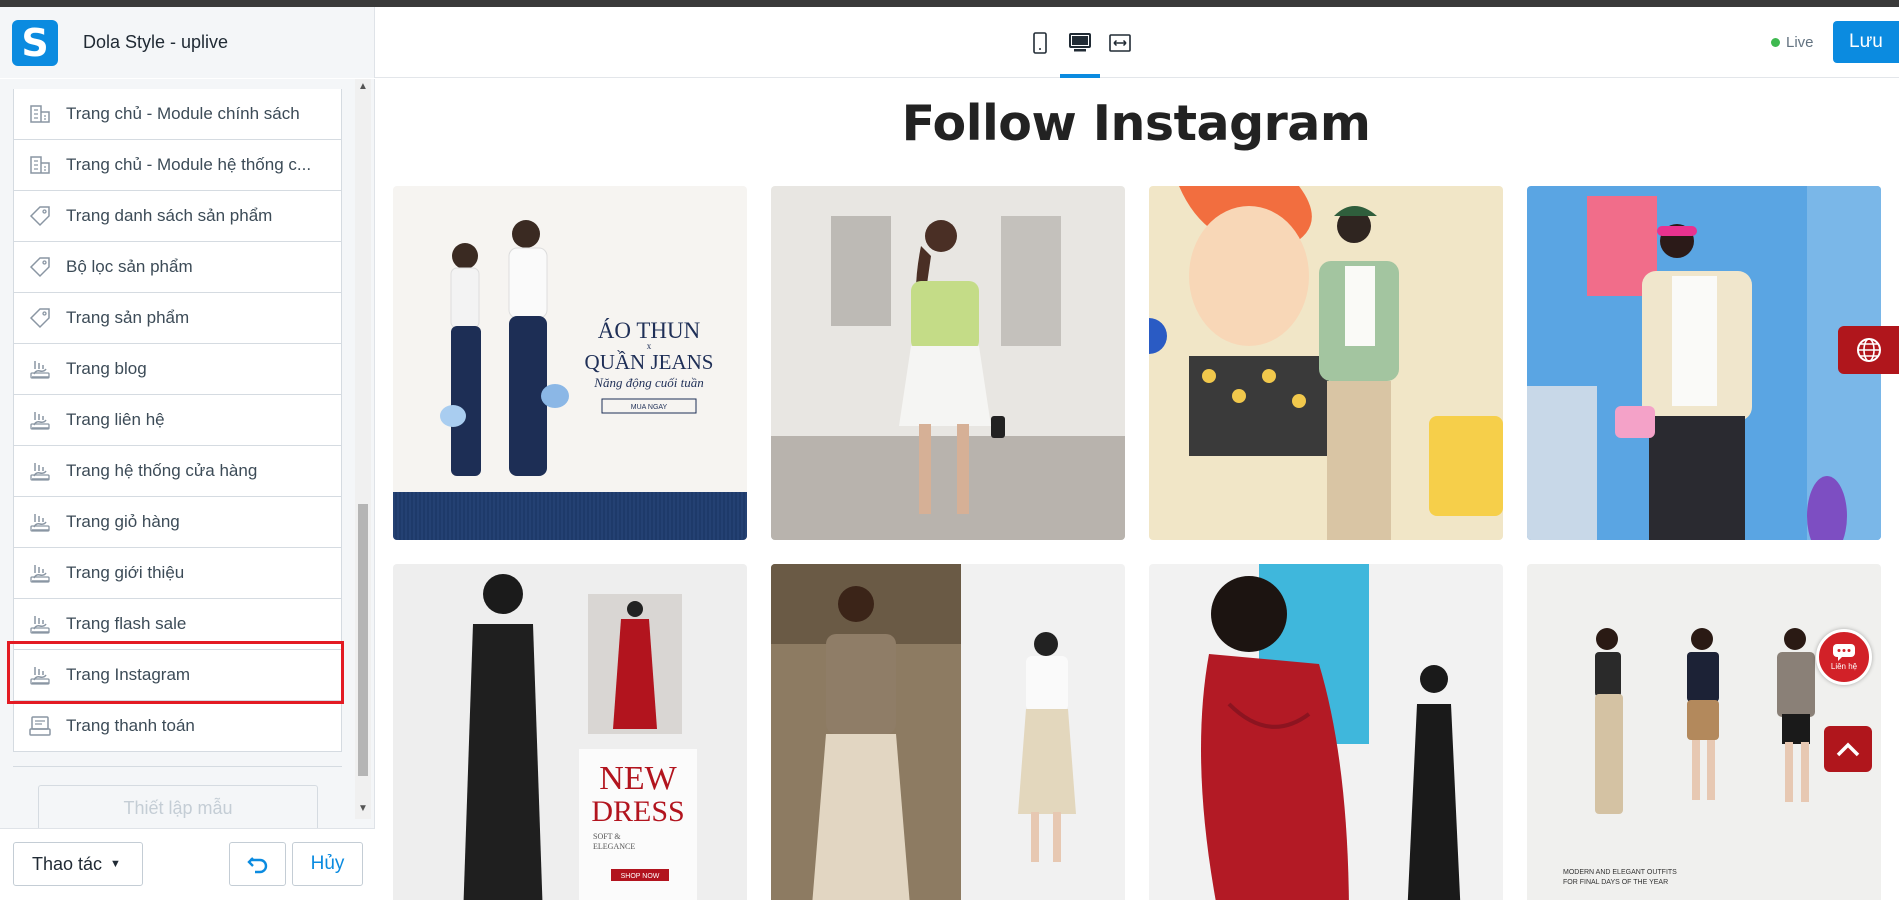 The height and width of the screenshot is (900, 1899). What do you see at coordinates (607, 836) in the screenshot?
I see `dress-line3: SOFT &` at bounding box center [607, 836].